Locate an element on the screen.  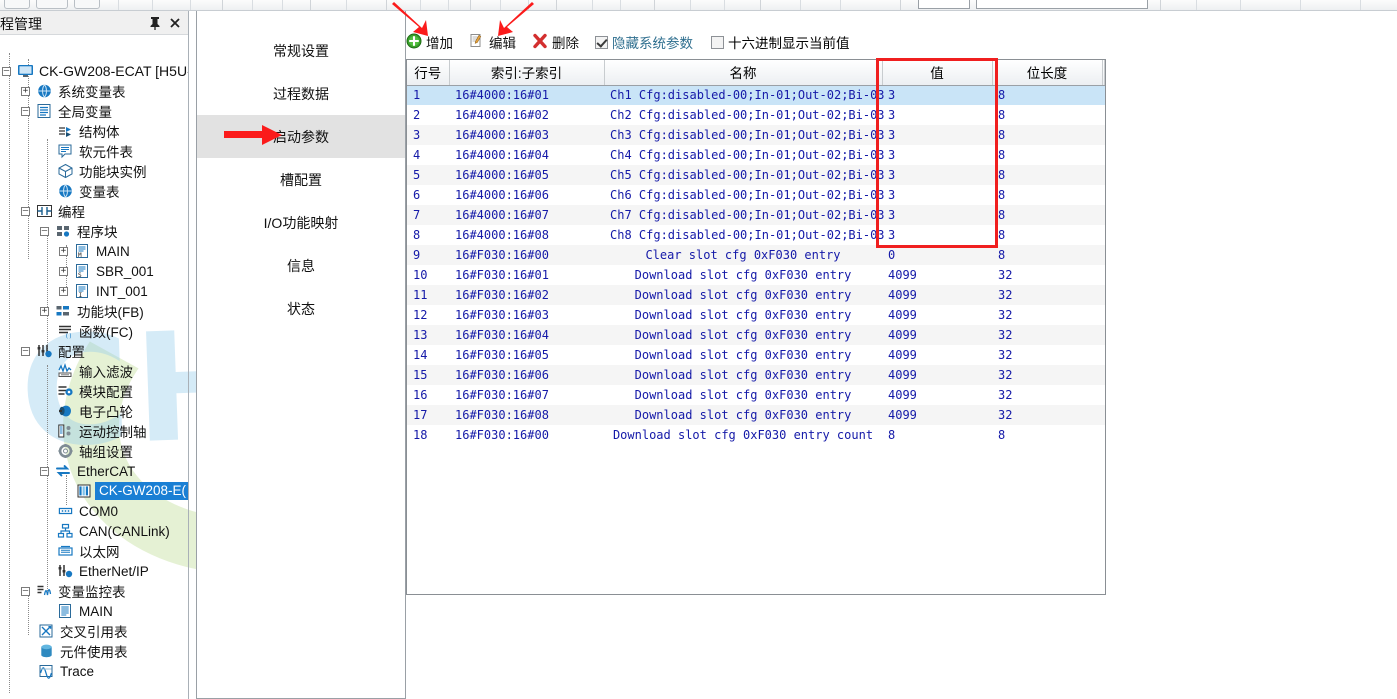
cell-name: Download slot cfg 0xF030 entry count is located at coordinates (743, 435).